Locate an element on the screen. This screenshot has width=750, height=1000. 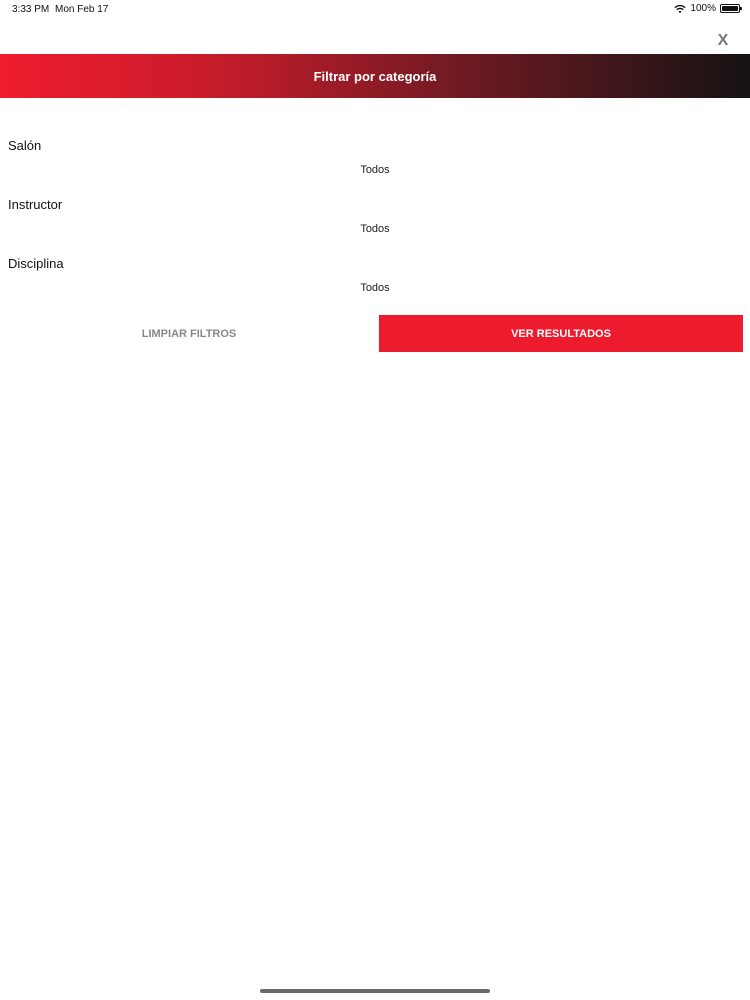
clear-filters-button: LIMPIAR FILTROS is located at coordinates (189, 333).